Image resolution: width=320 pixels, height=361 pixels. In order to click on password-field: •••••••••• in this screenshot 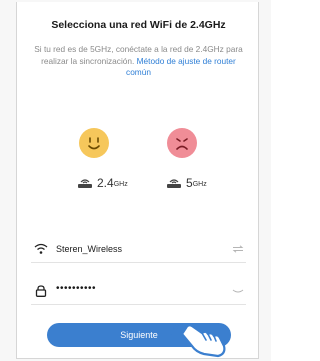, I will do `click(138, 292)`.